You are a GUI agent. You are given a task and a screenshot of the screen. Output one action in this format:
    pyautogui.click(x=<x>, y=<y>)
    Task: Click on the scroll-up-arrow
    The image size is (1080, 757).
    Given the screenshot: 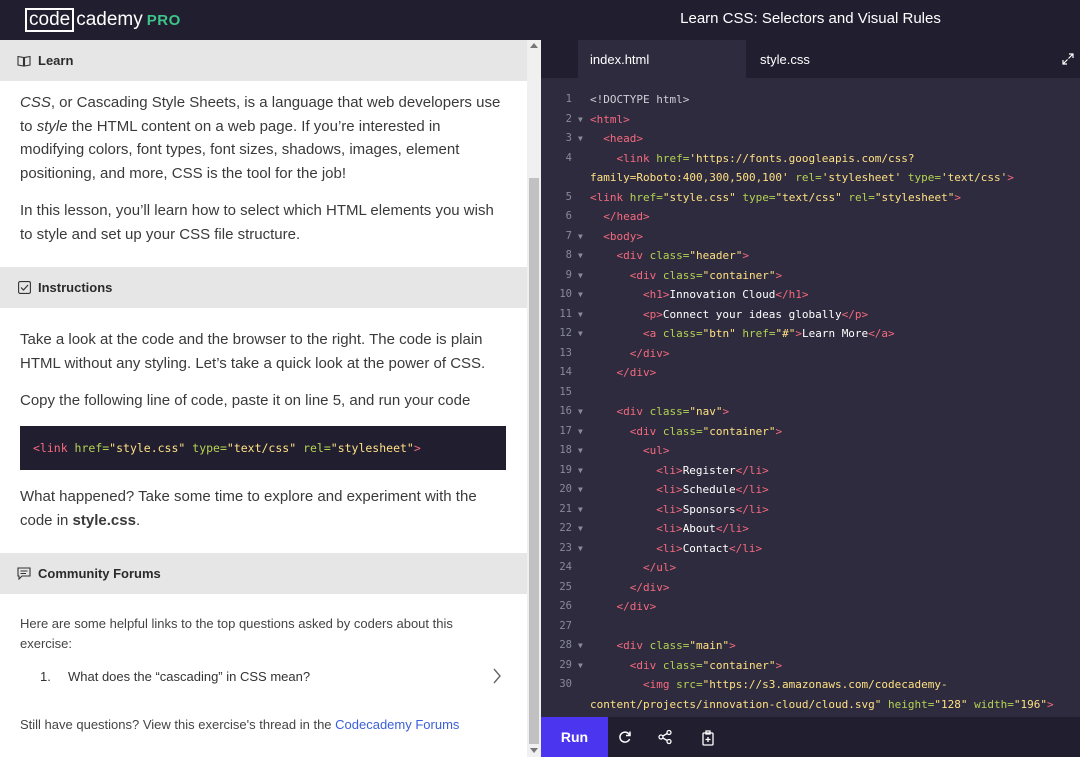 What is the action you would take?
    pyautogui.click(x=534, y=45)
    